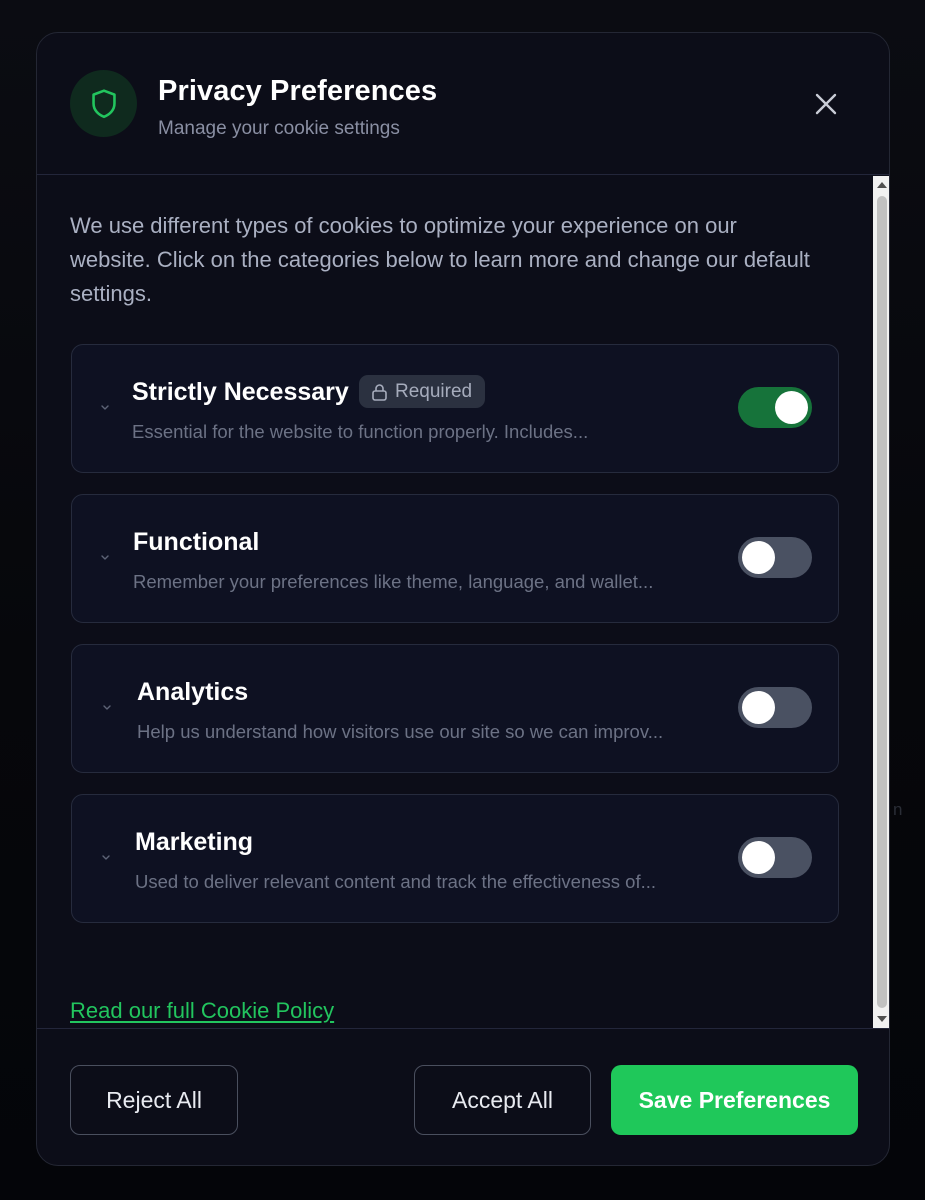 The image size is (925, 1200). I want to click on shield-icon, so click(103, 103).